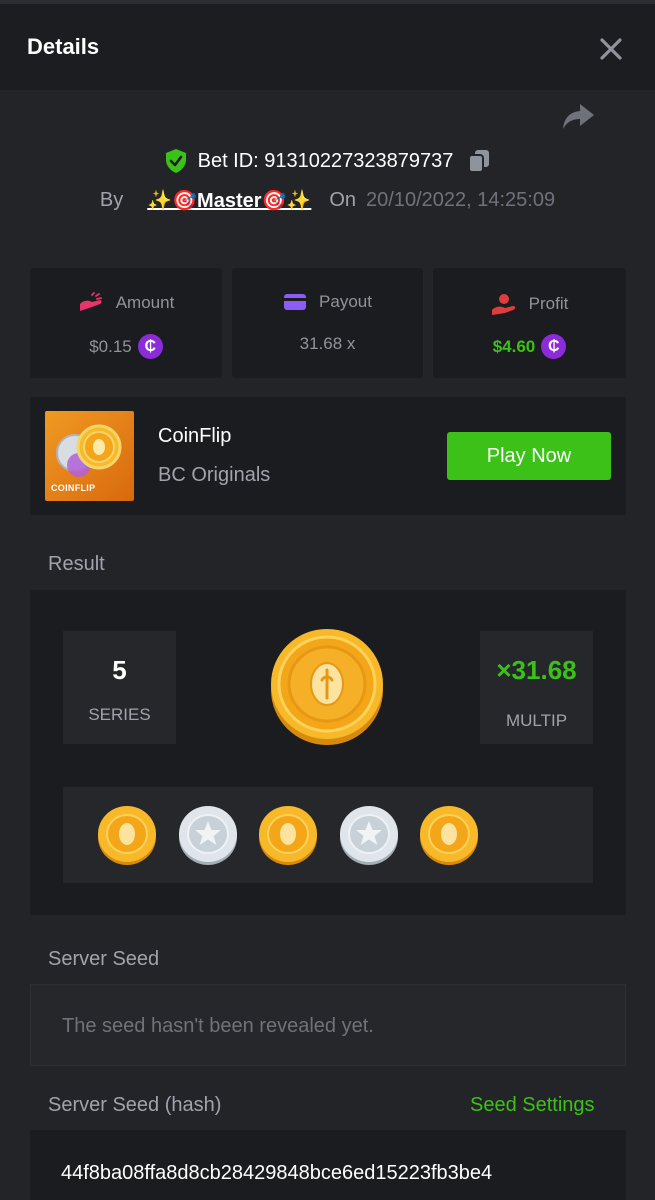  What do you see at coordinates (135, 1105) in the screenshot?
I see `server-seed-hash-label: Server Seed (hash)` at bounding box center [135, 1105].